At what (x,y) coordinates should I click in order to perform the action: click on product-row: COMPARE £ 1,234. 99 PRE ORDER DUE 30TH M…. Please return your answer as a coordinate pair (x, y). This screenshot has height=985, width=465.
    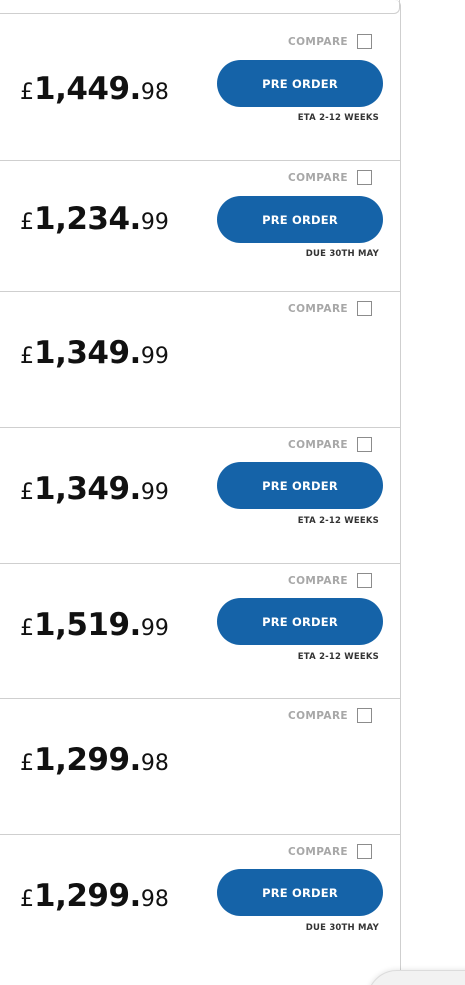
    Looking at the image, I should click on (200, 226).